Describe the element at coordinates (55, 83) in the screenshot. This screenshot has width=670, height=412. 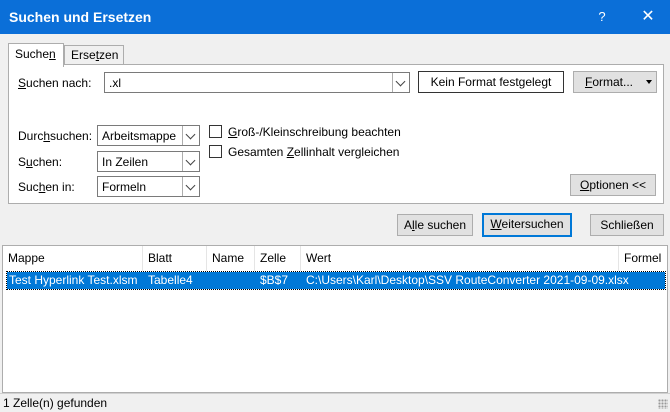
I see `search-for-label: Suchen nach:` at that location.